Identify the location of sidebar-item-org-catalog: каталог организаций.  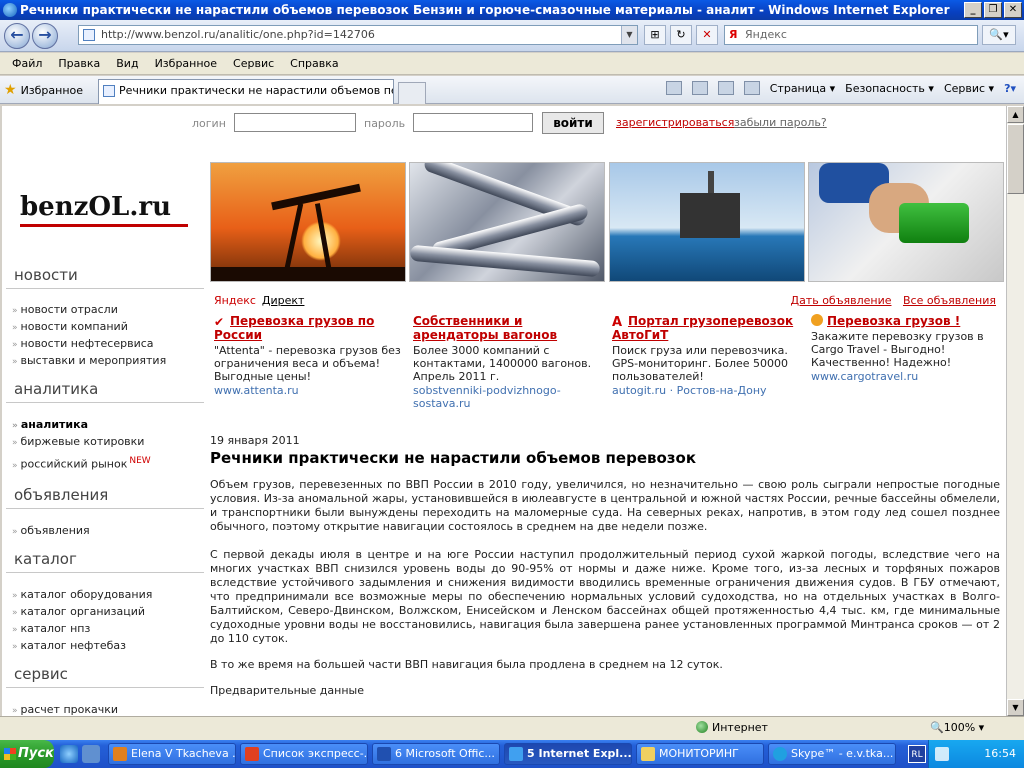
(79, 611).